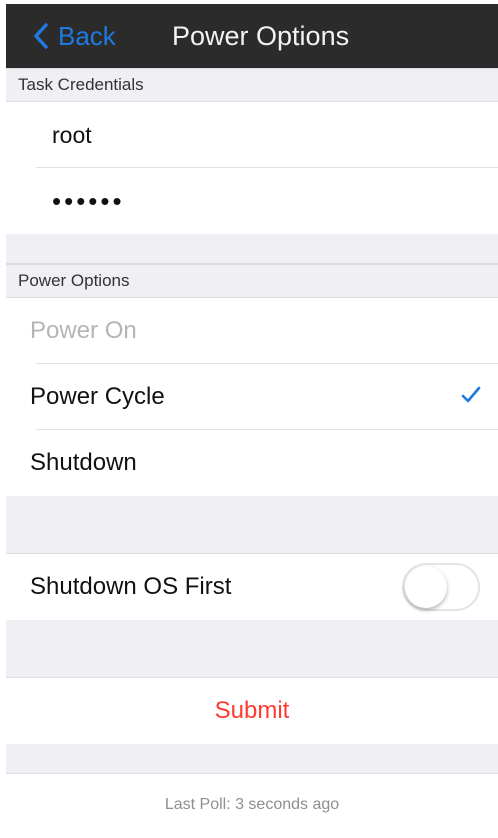  What do you see at coordinates (252, 804) in the screenshot?
I see `last-poll-status: Last Poll: 3 seconds ago` at bounding box center [252, 804].